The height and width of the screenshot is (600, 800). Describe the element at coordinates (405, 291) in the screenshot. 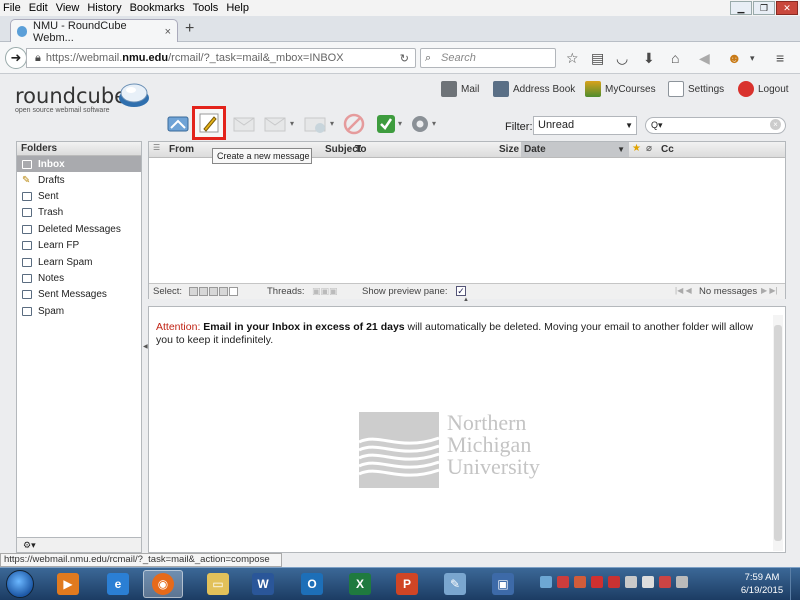

I see `preview-pane-label: Show preview pane:` at that location.